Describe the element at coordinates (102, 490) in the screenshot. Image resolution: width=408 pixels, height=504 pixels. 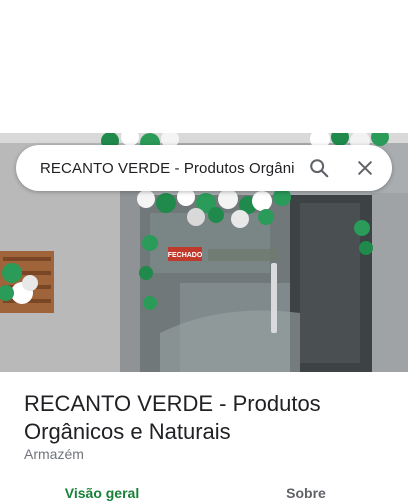
I see `tab-overview: Visão geral` at that location.